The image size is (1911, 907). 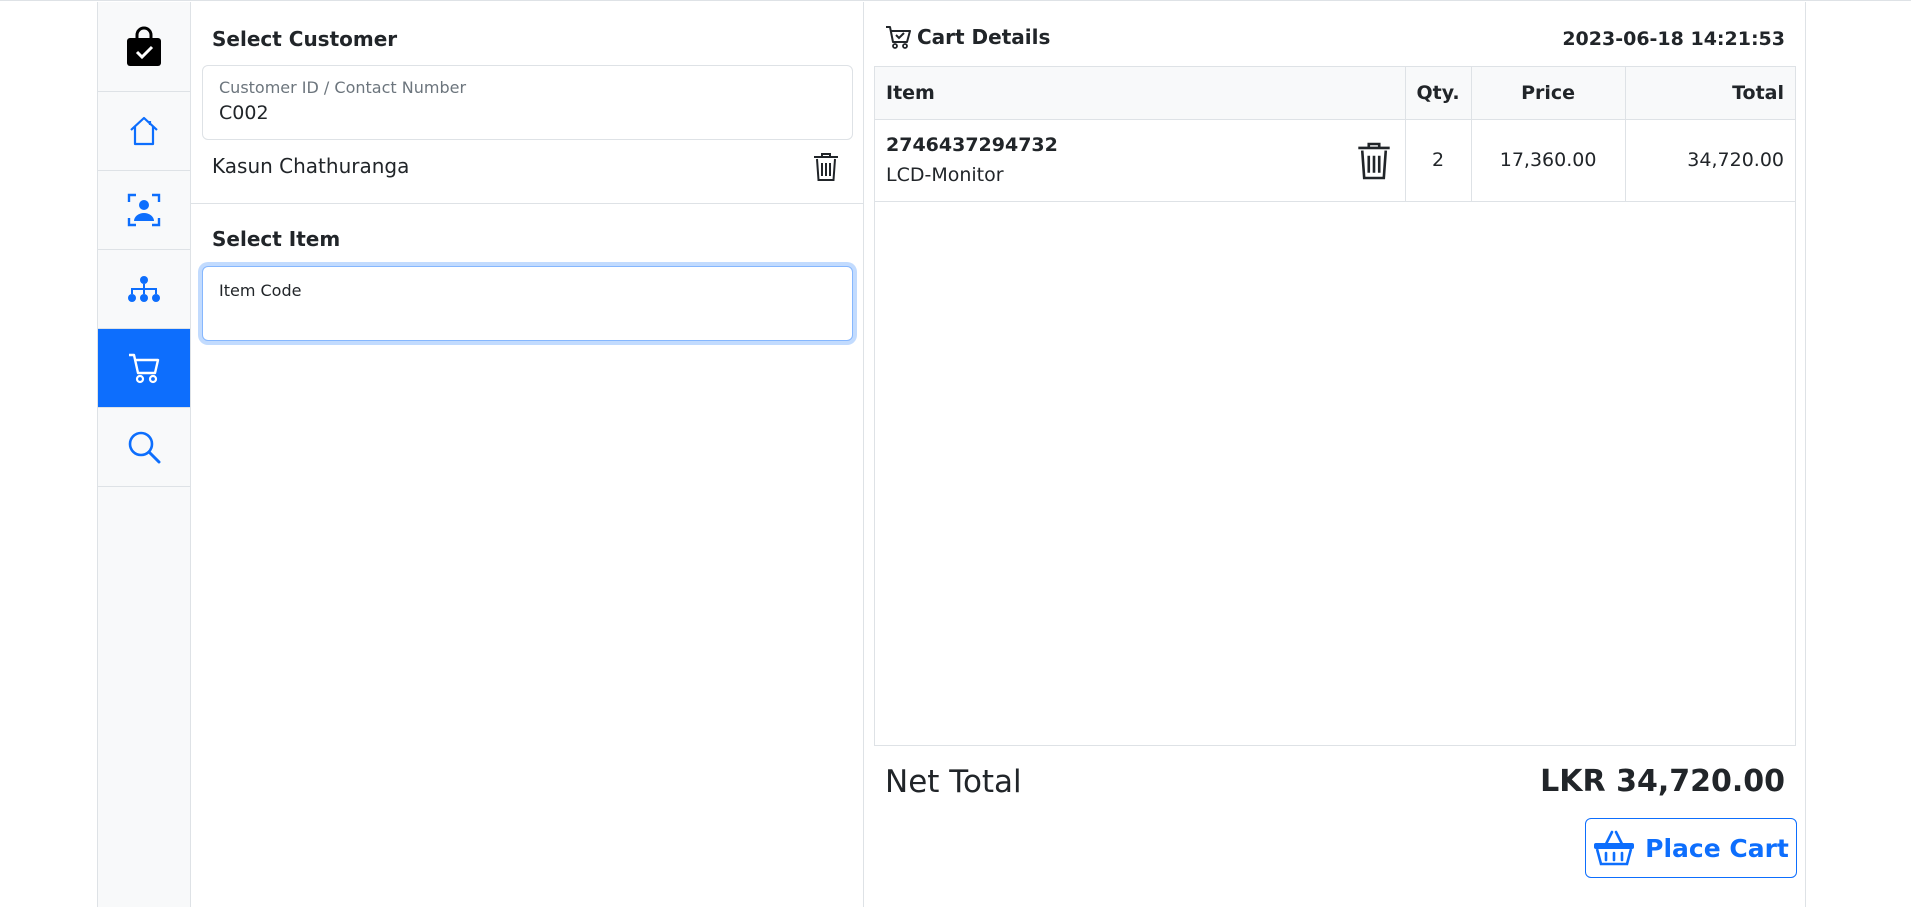 I want to click on place-cart-label: Place Cart, so click(x=1717, y=848).